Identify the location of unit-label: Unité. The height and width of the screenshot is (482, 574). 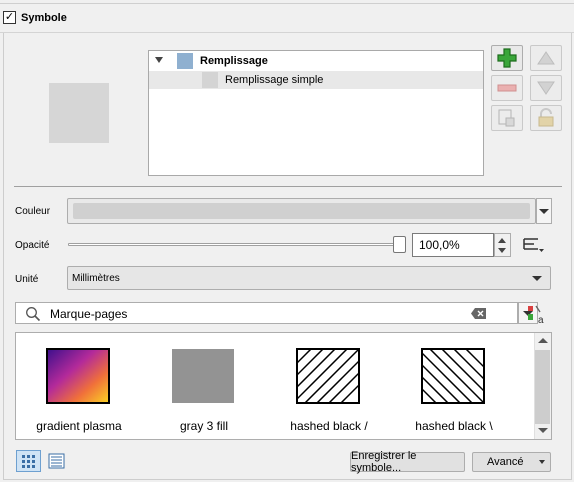
(27, 279).